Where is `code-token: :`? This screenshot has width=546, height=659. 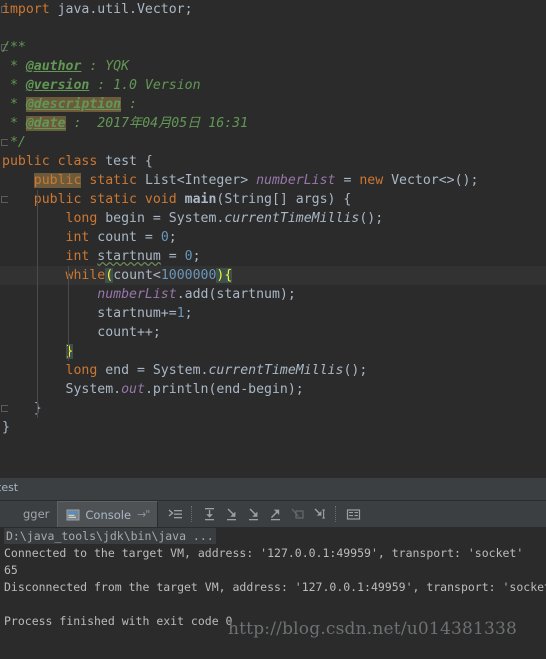
code-token: : is located at coordinates (129, 104).